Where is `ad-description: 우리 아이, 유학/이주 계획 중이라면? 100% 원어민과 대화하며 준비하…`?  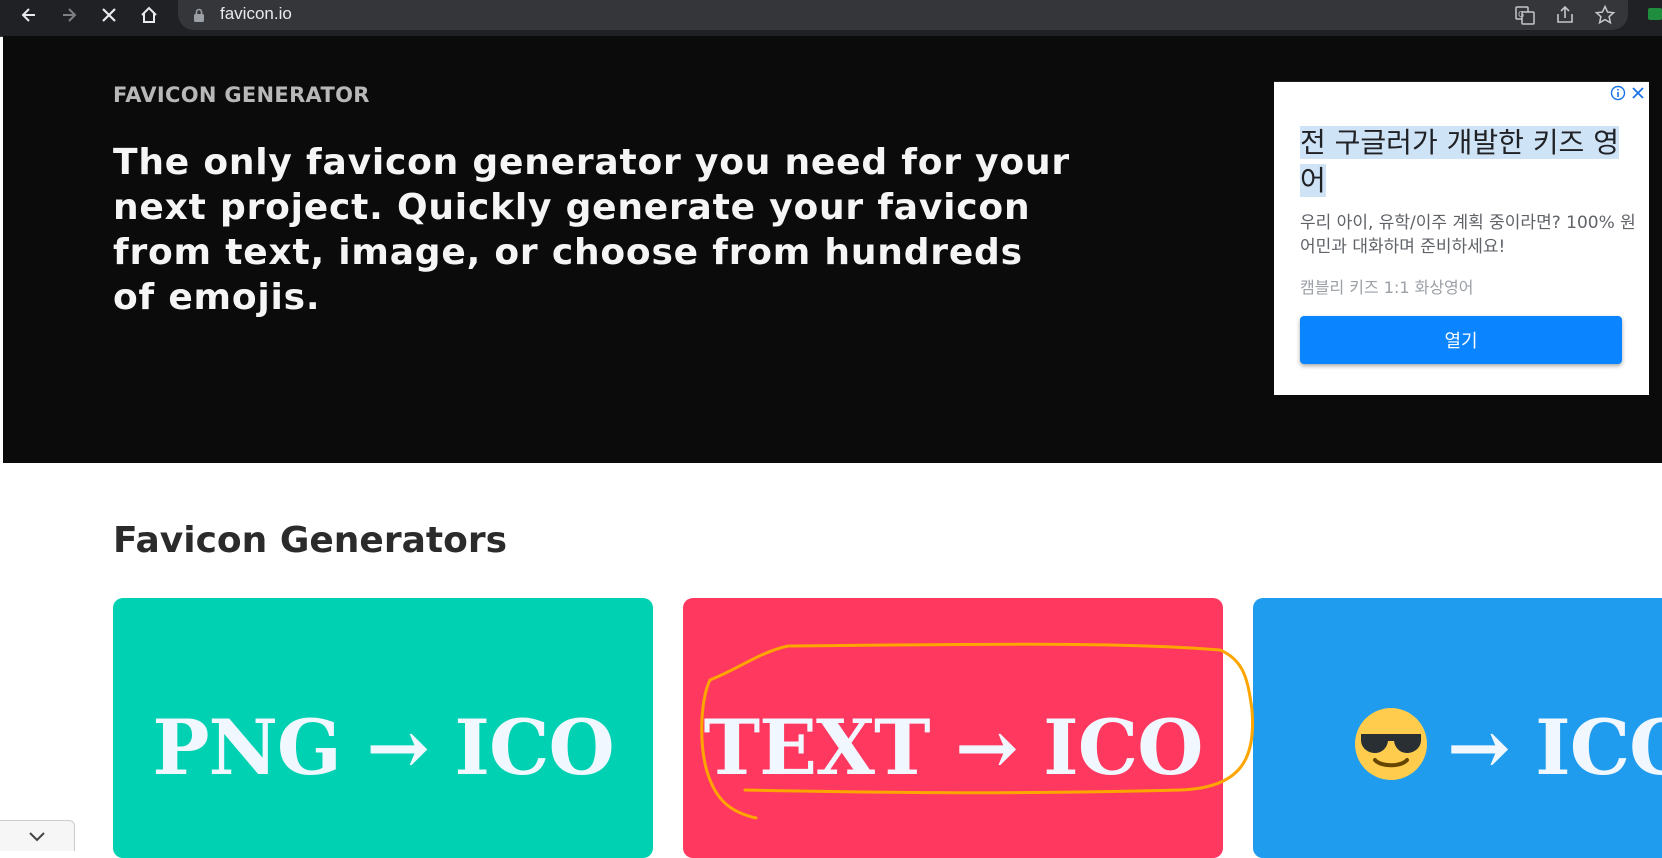 ad-description: 우리 아이, 유학/이주 계획 중이라면? 100% 원어민과 대화하며 준비하… is located at coordinates (1468, 235).